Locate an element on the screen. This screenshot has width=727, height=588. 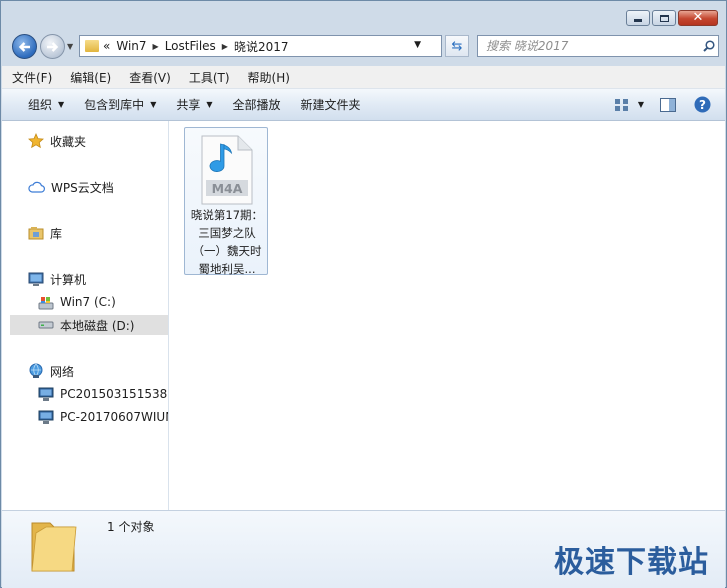
view-controls: ▼ ? is located at coordinates (667, 104).